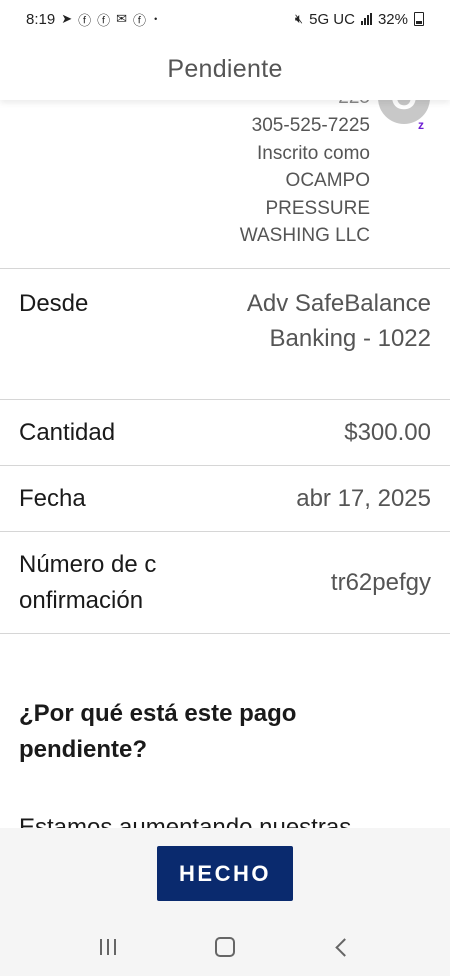 This screenshot has width=450, height=976. I want to click on from-account-number: Banking - 1022, so click(350, 338).